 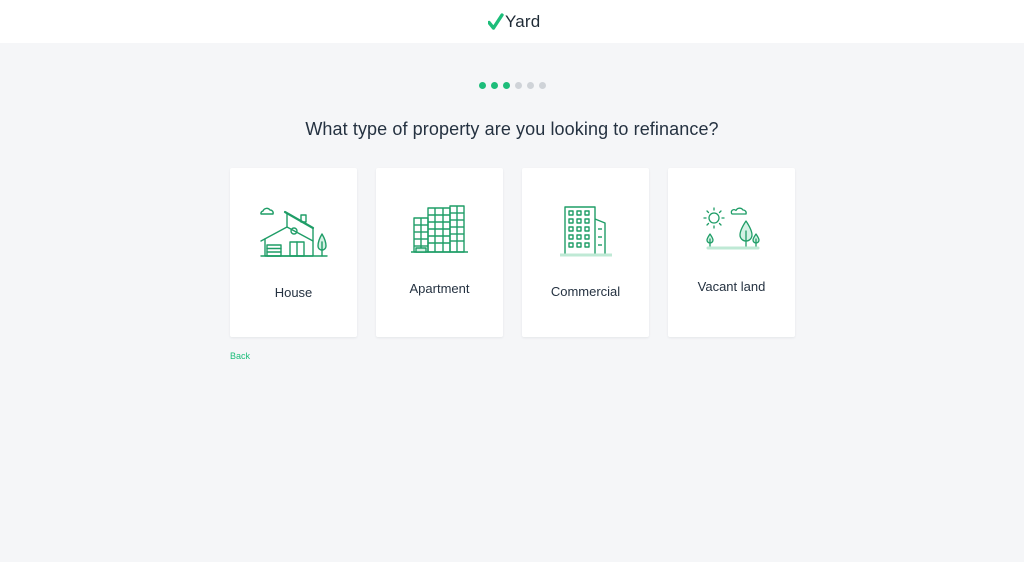 I want to click on vacant-land-icon, so click(x=731, y=228).